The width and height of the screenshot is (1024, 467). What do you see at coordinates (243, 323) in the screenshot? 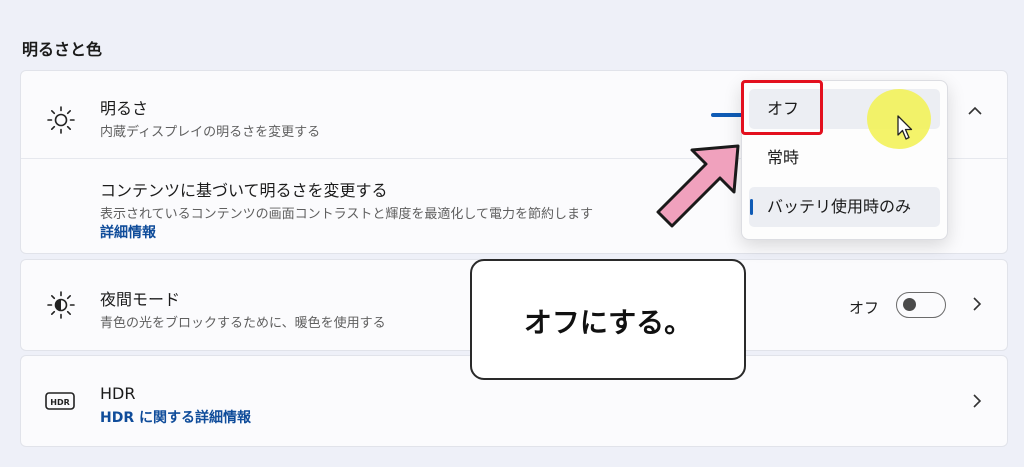
I see `night-light-subtitle: 青色の光をブロックするために、暖色を使用する` at bounding box center [243, 323].